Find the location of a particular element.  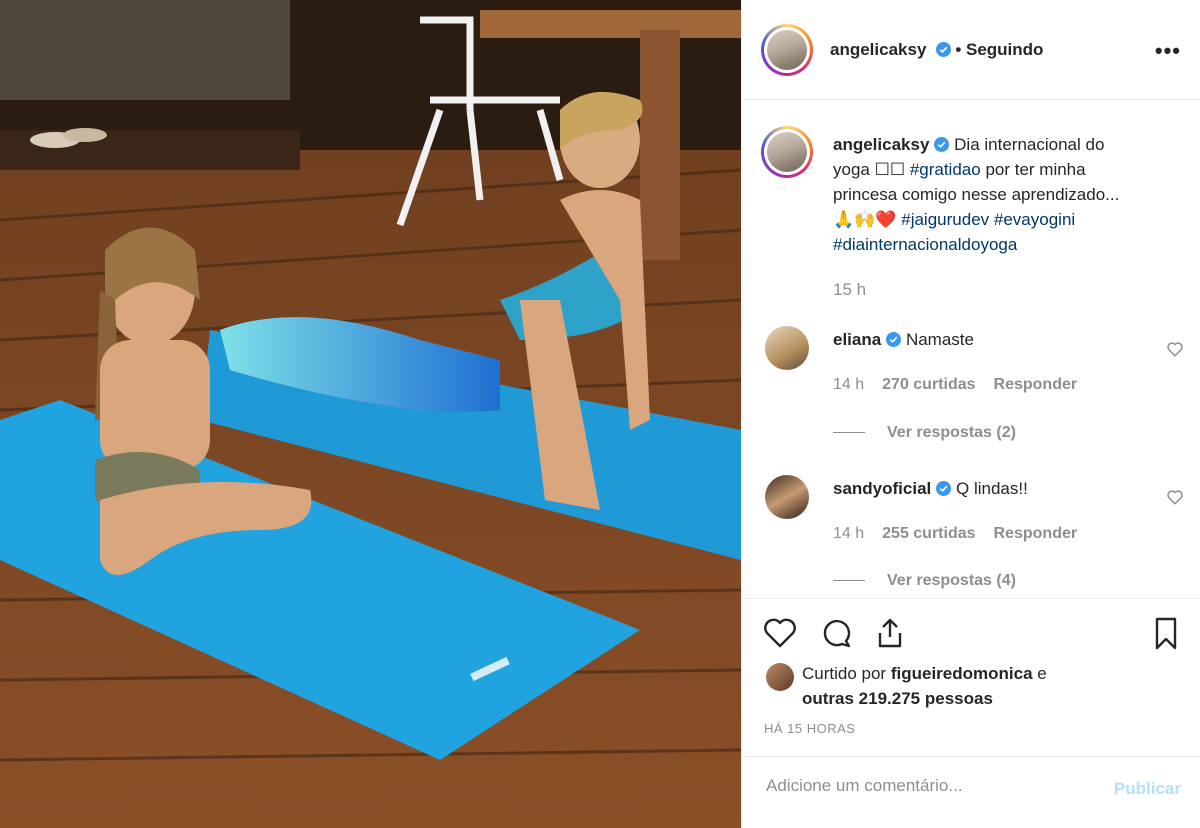

comment: sandyoficial Q lindas!! is located at coordinates (930, 489).